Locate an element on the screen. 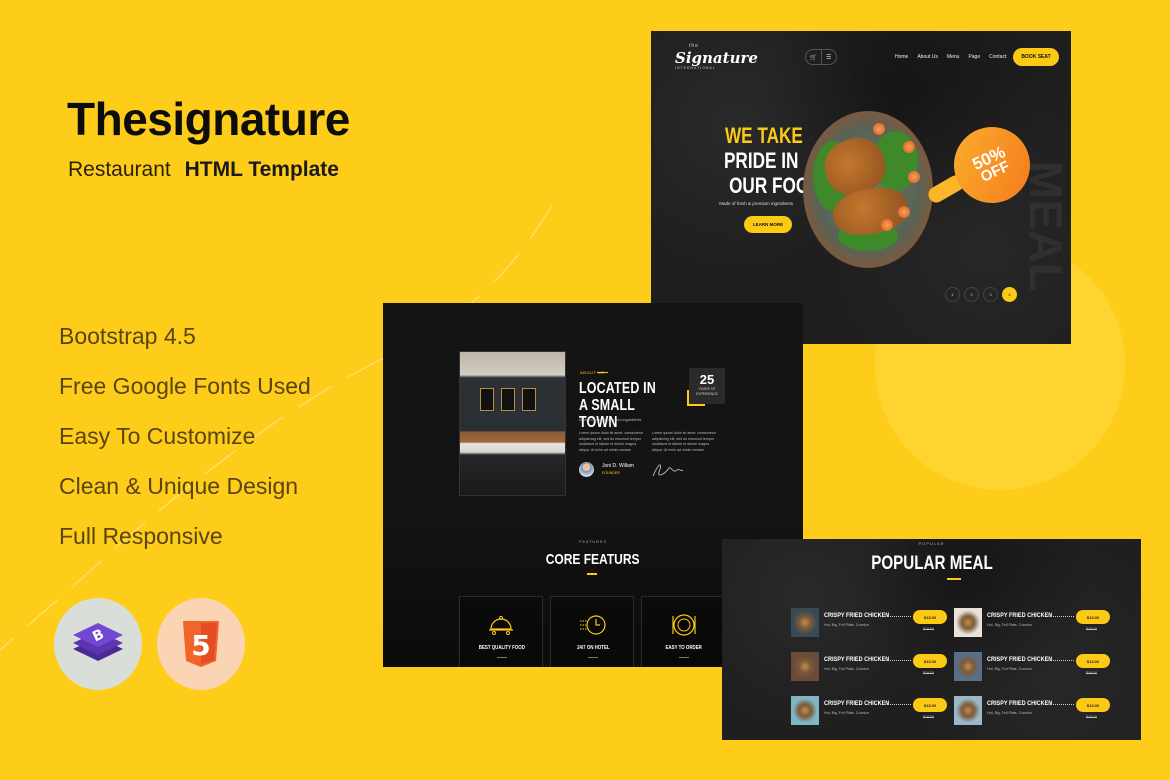 The image size is (1170, 780). plate-cutlery-icon is located at coordinates (684, 625).